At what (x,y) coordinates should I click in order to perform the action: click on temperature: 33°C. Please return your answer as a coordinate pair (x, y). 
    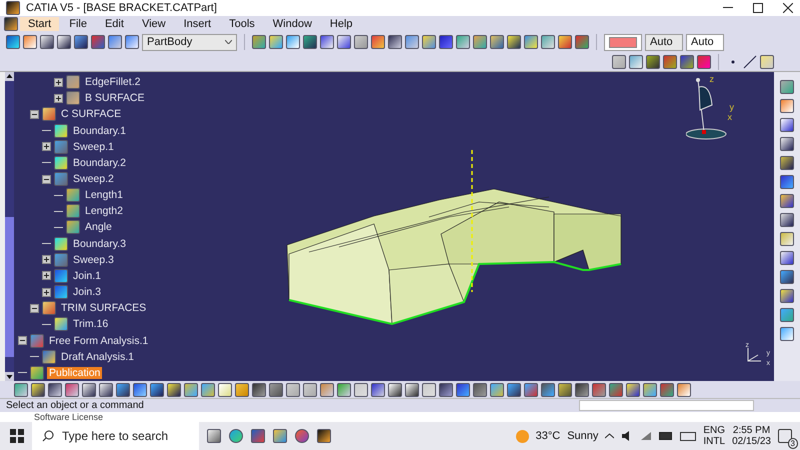
    Looking at the image, I should click on (548, 436).